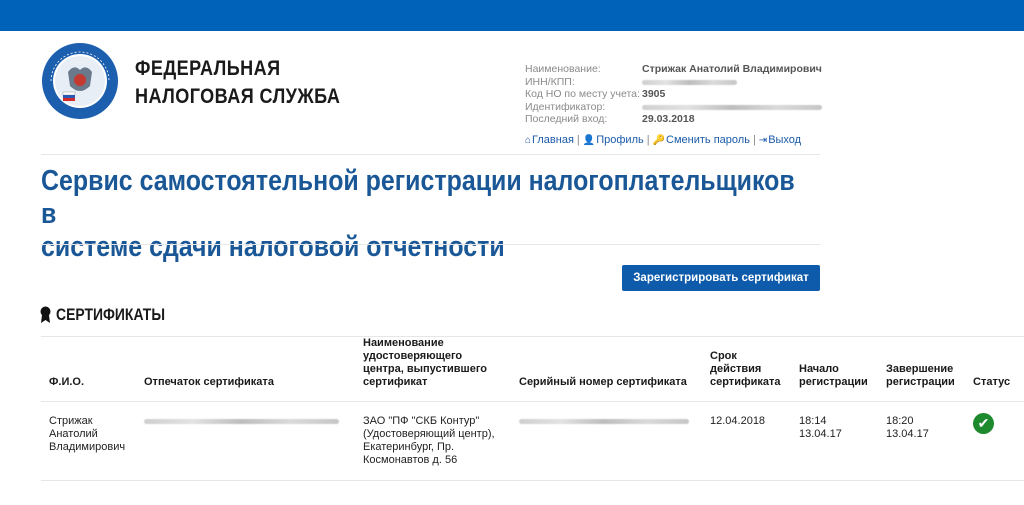  What do you see at coordinates (241, 421) in the screenshot?
I see `thumbprint-redacted` at bounding box center [241, 421].